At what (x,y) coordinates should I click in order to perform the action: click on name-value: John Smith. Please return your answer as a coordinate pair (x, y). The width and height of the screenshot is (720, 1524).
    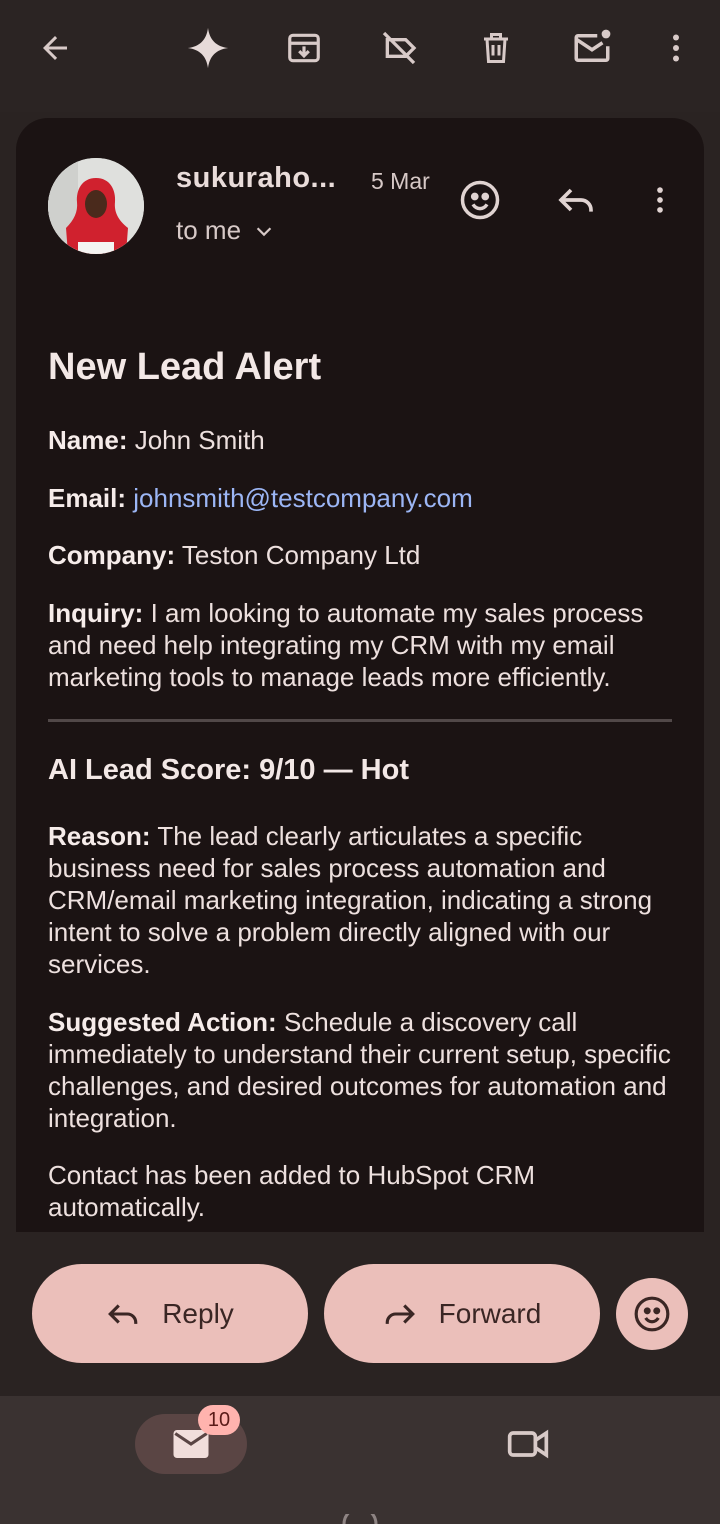
    Looking at the image, I should click on (196, 440).